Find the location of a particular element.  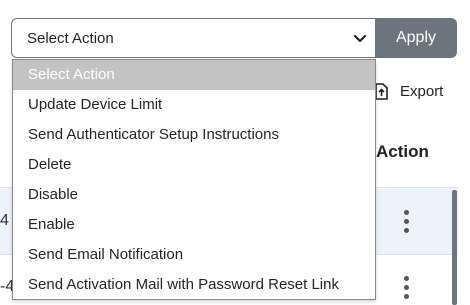

bulk-action-select: Select Action is located at coordinates (193, 38).